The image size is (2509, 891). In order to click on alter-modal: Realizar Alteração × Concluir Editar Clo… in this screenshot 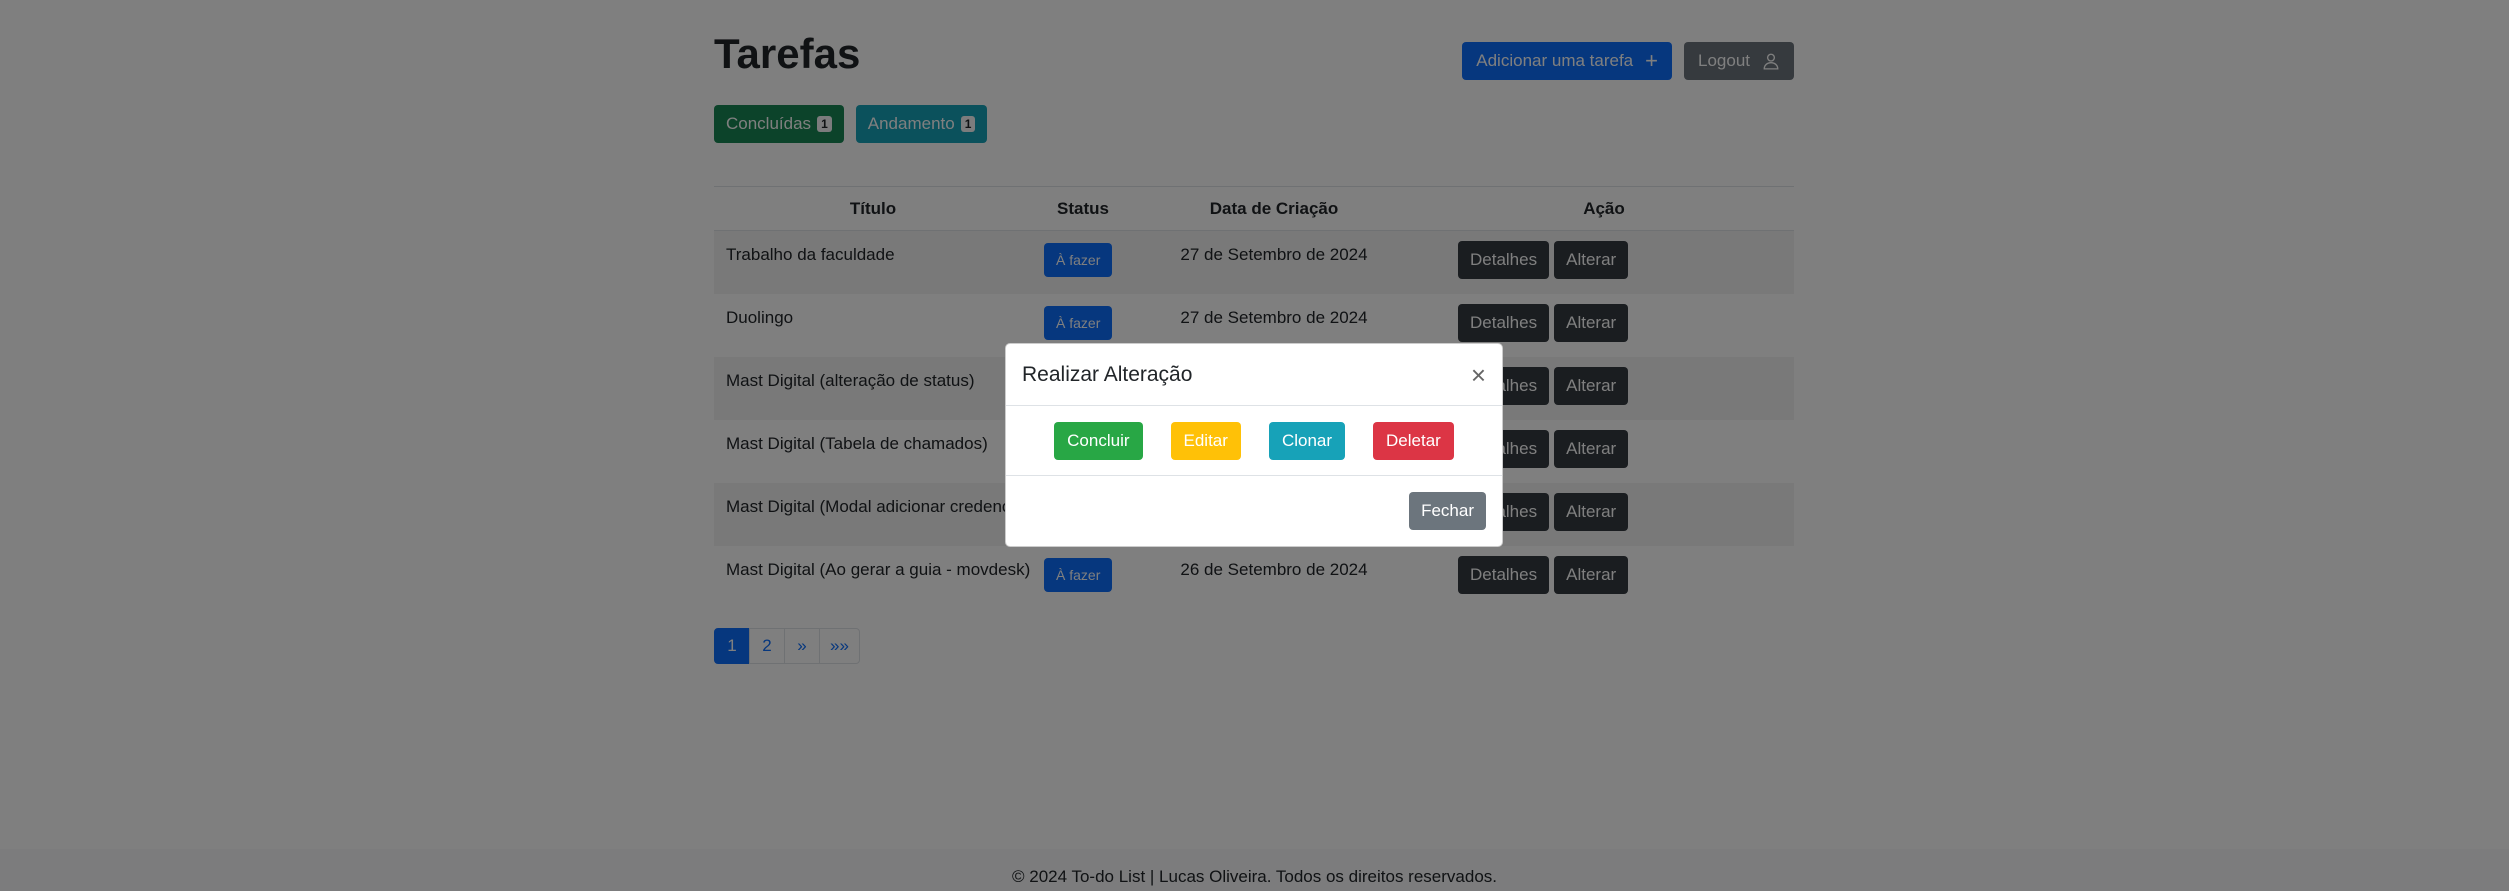, I will do `click(1254, 445)`.